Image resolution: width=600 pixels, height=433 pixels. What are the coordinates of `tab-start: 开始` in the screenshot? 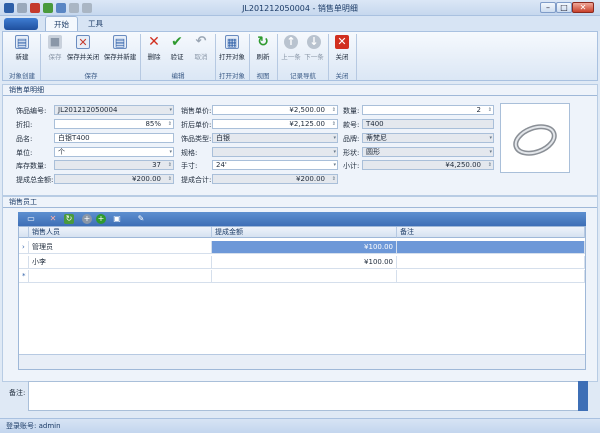 It's located at (61, 23).